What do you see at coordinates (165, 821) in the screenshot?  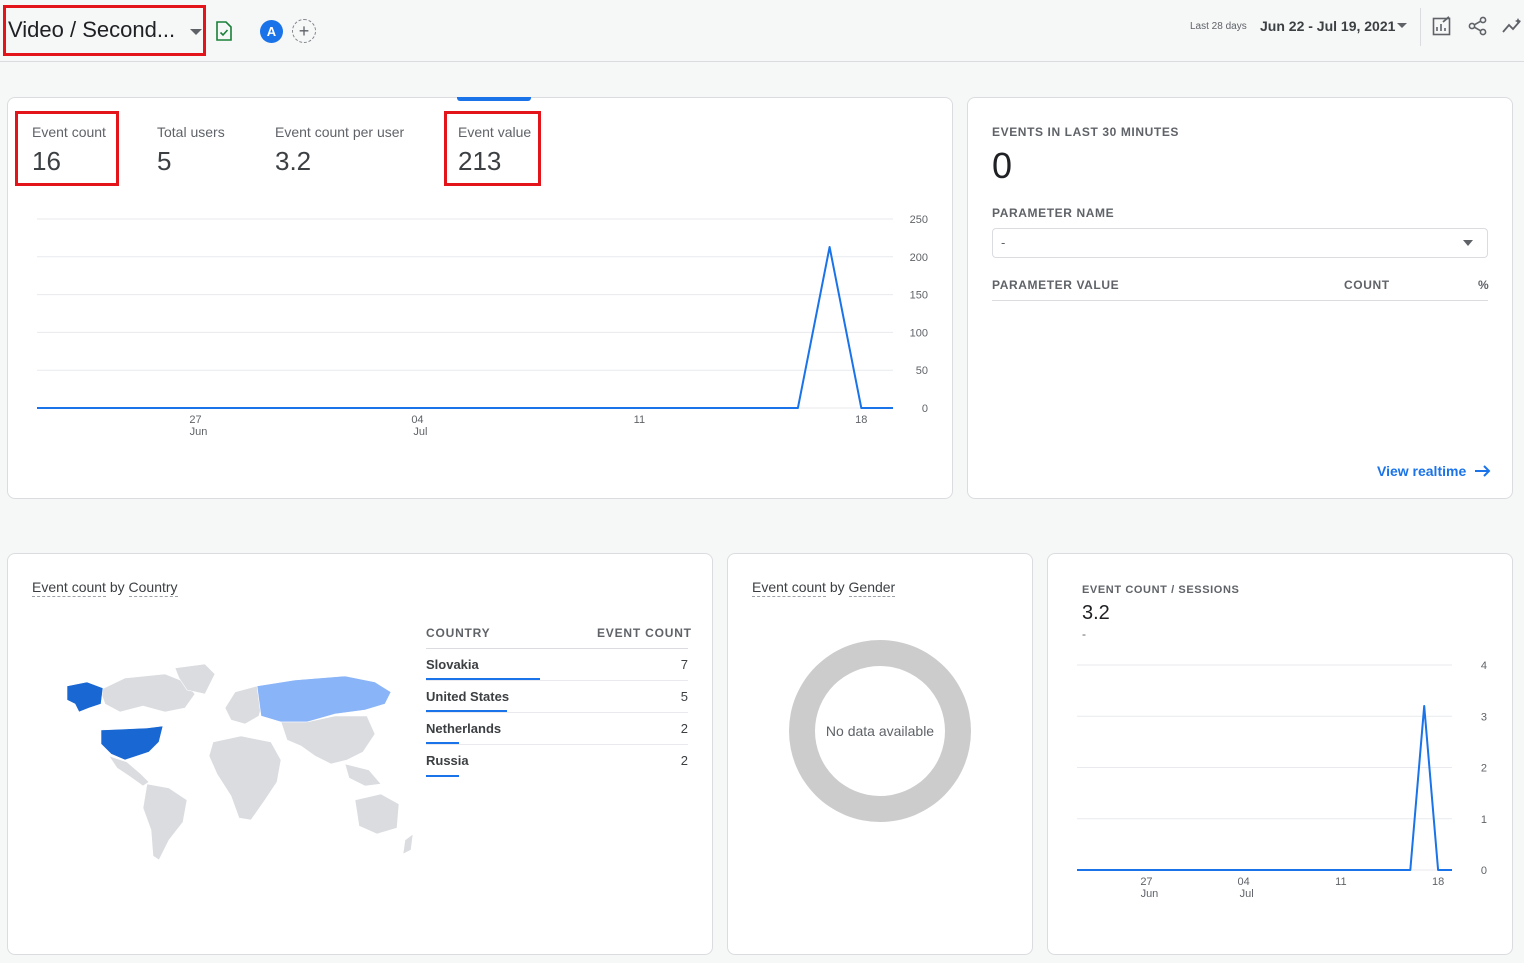 I see `map-south-america` at bounding box center [165, 821].